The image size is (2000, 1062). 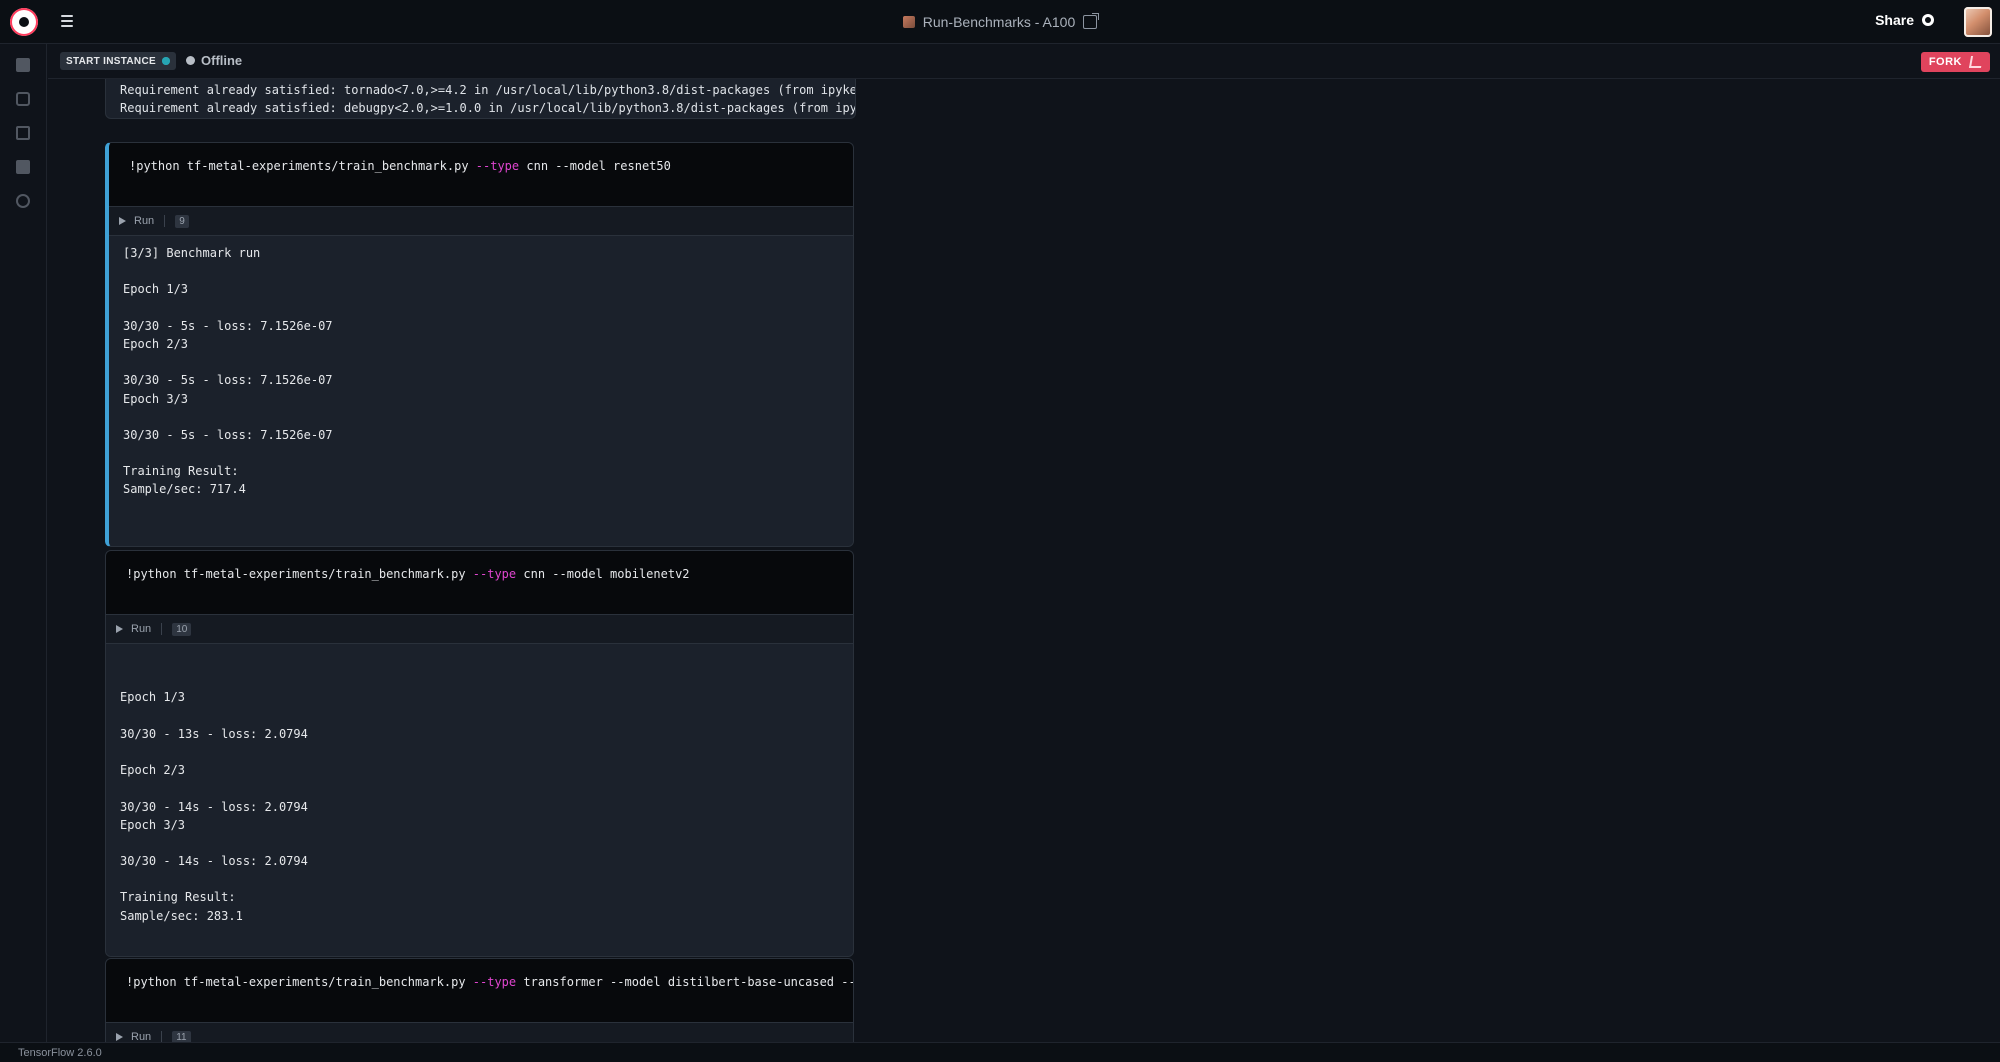 I want to click on document-icon, so click(x=23, y=133).